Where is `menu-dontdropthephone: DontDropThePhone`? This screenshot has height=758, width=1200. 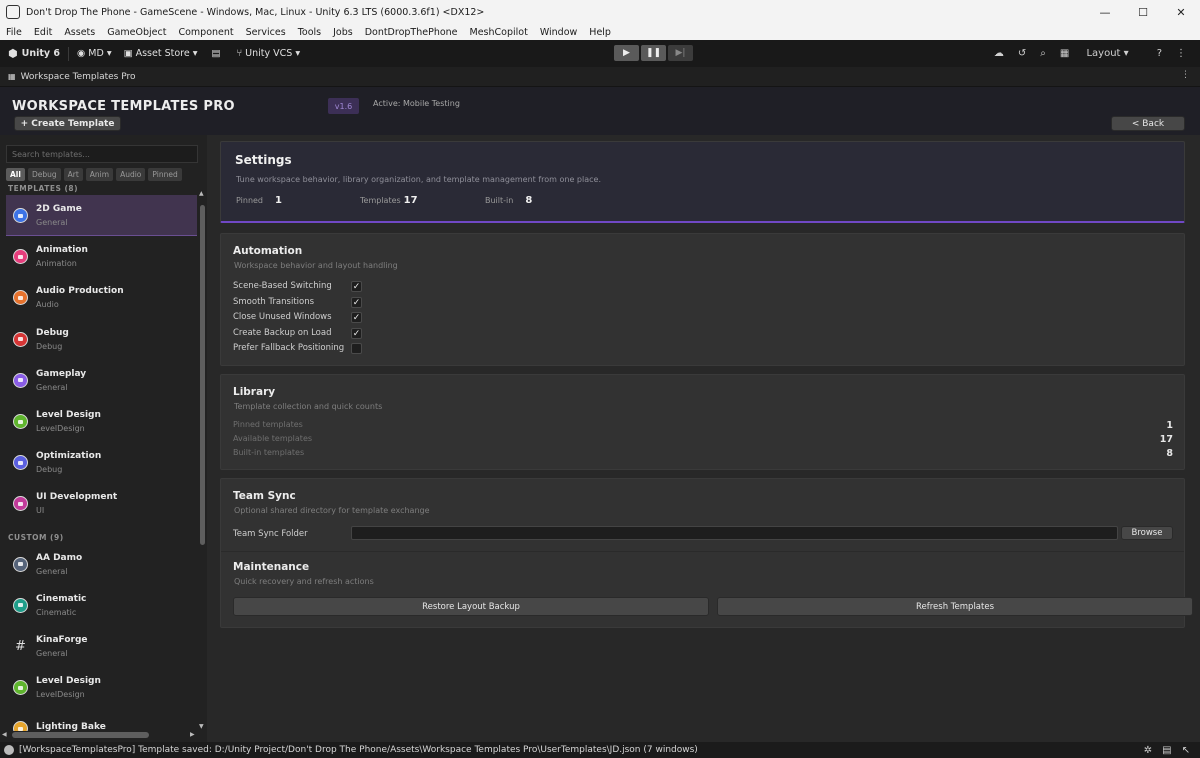 menu-dontdropthephone: DontDropThePhone is located at coordinates (411, 32).